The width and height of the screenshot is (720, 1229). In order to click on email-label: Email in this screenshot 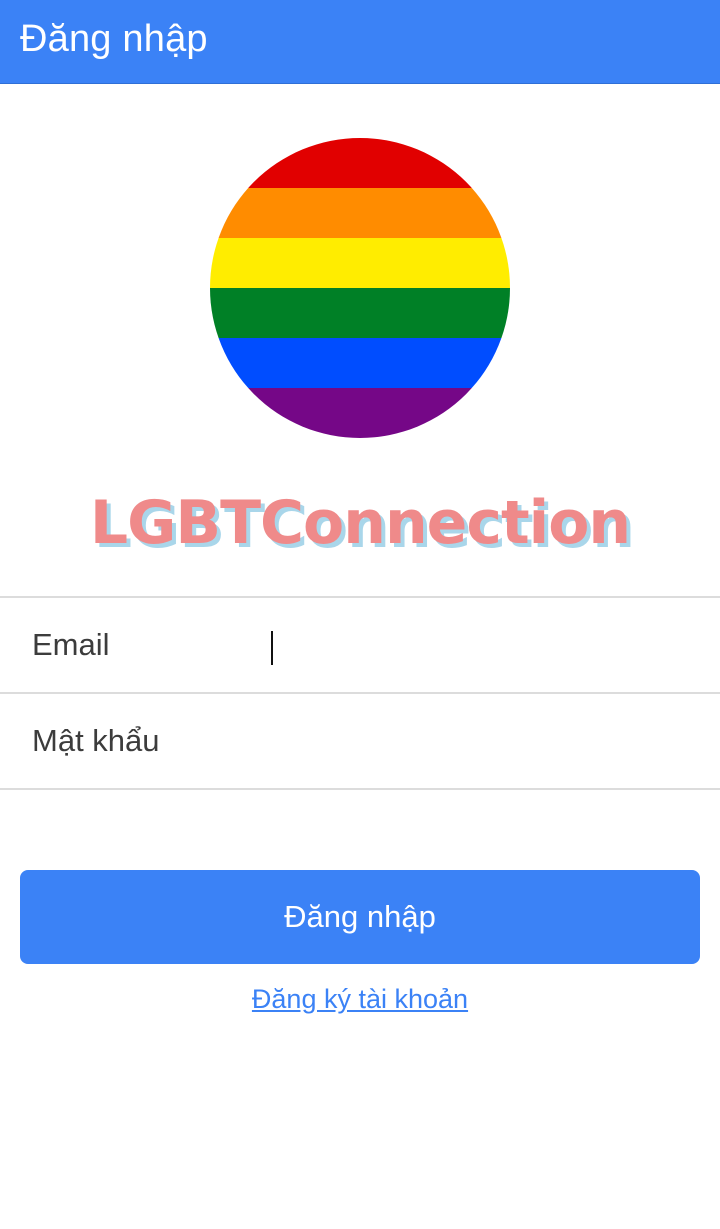, I will do `click(71, 644)`.